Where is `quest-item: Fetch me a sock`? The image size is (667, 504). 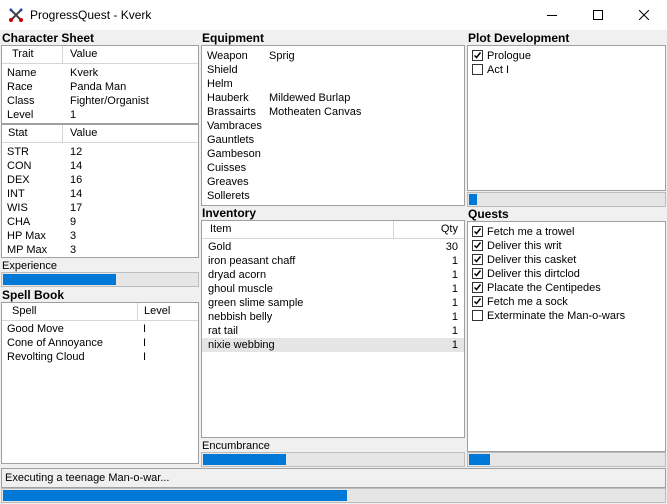 quest-item: Fetch me a sock is located at coordinates (566, 302).